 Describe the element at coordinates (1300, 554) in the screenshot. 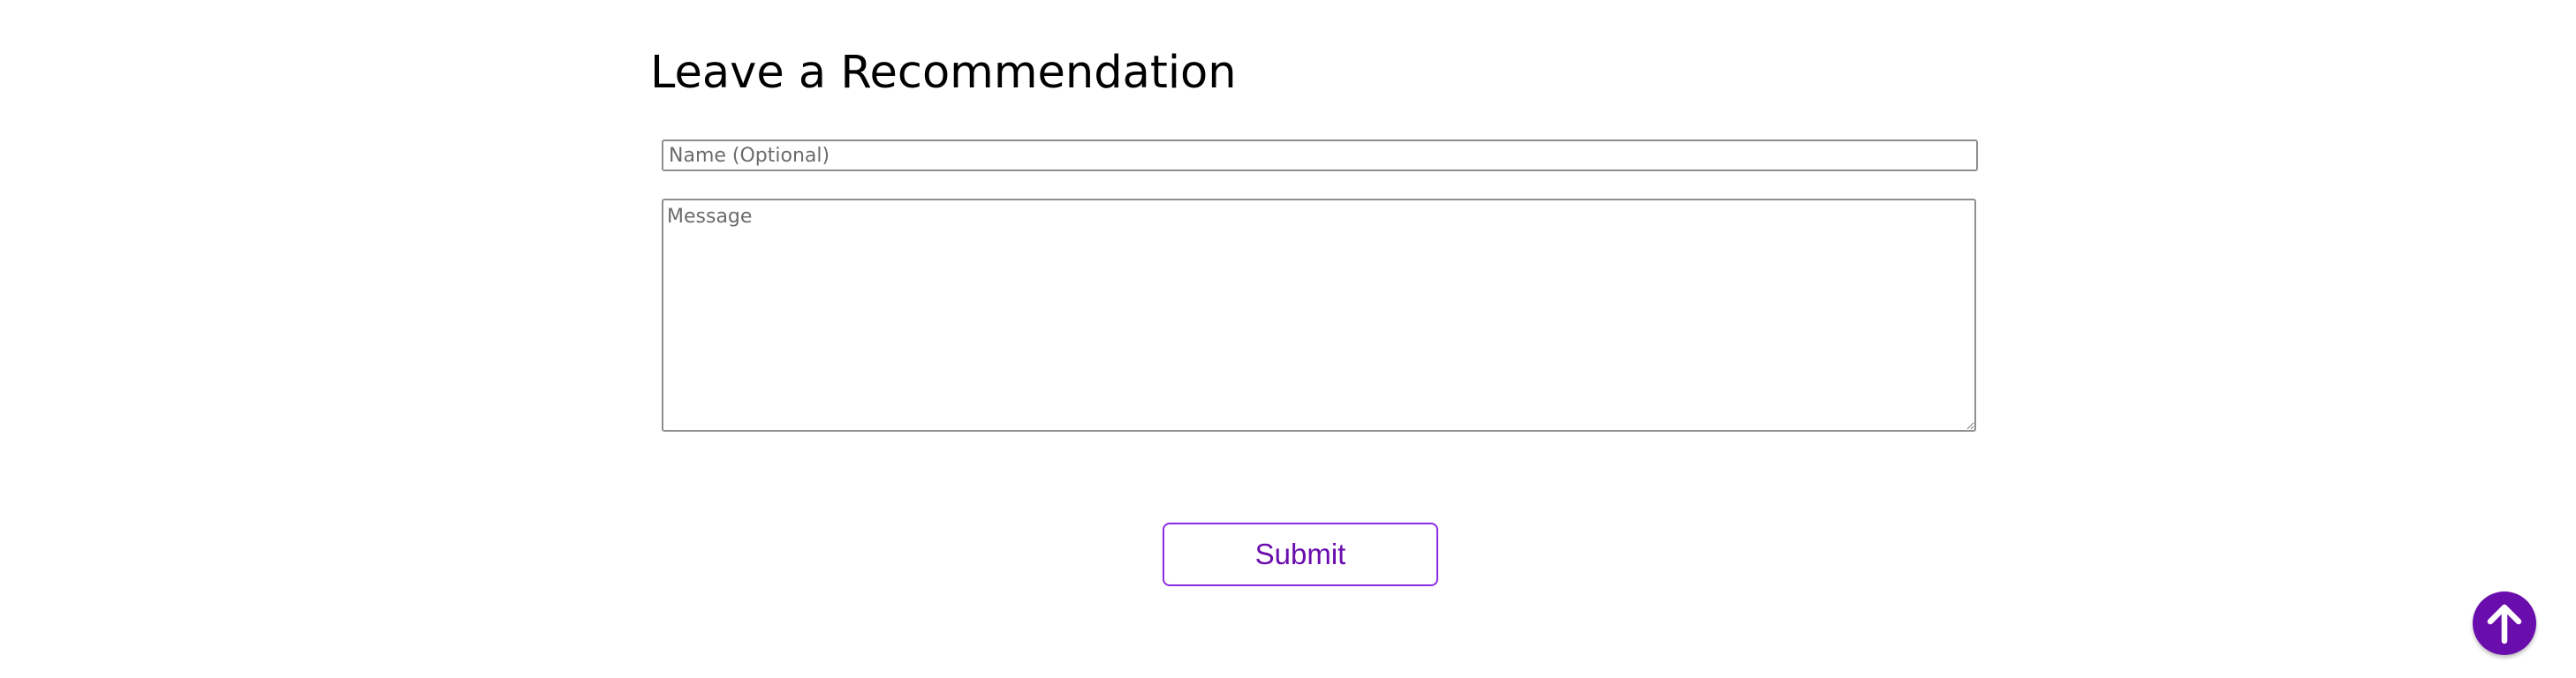

I see `submit-button: Submit` at that location.